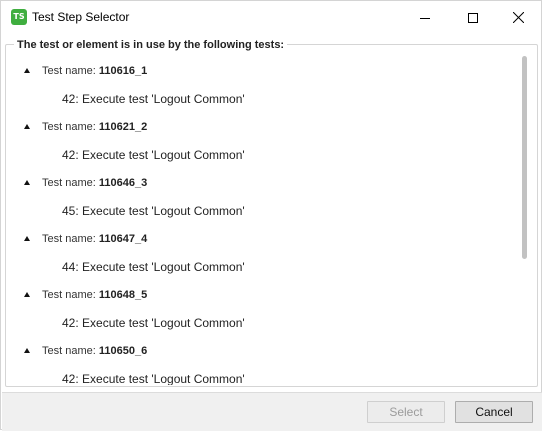  What do you see at coordinates (263, 71) in the screenshot?
I see `test-node: Test name: 110616_1` at bounding box center [263, 71].